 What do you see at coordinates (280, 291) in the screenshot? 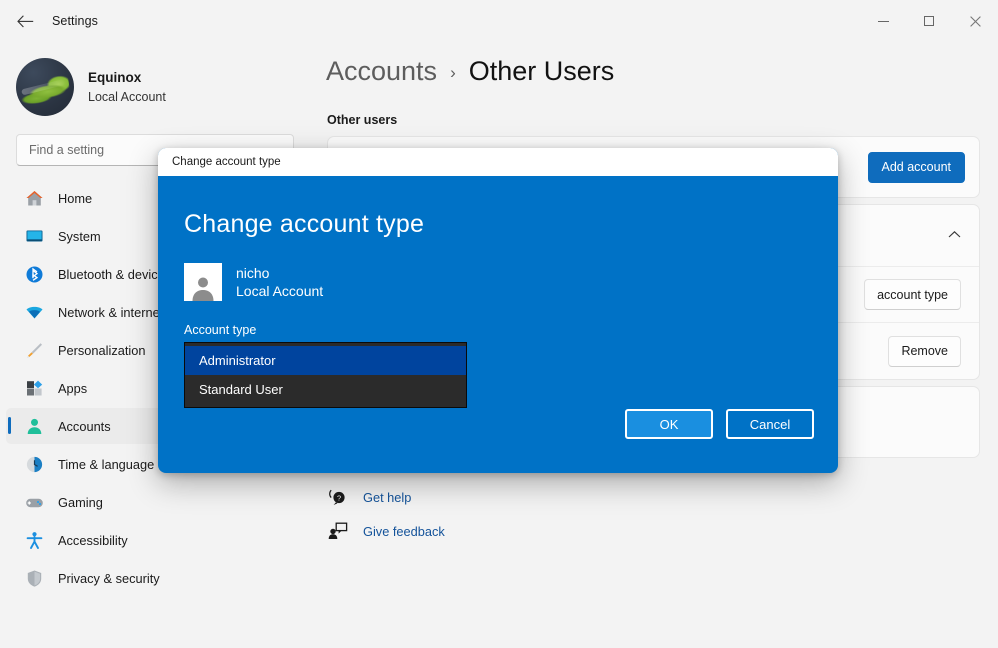
I see `dialog-user-account-type: Local Account` at bounding box center [280, 291].